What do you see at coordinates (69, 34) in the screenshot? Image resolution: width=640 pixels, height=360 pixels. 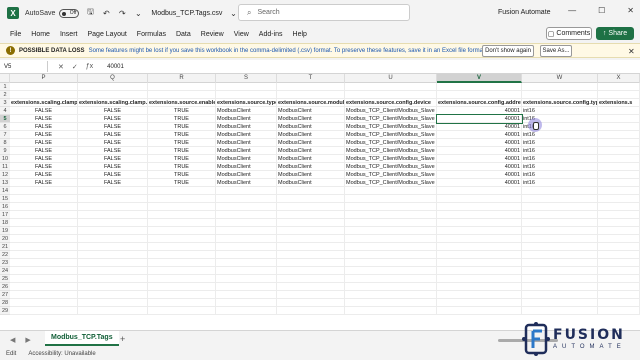 I see `tab-insert: Insert` at bounding box center [69, 34].